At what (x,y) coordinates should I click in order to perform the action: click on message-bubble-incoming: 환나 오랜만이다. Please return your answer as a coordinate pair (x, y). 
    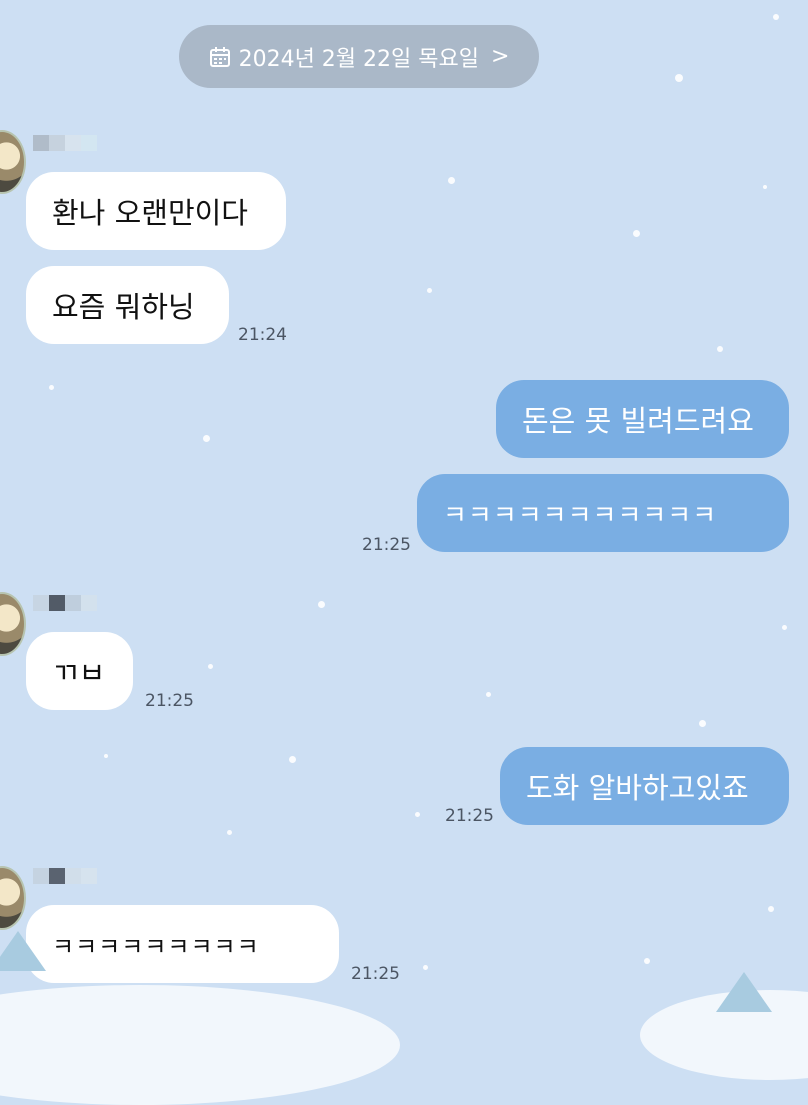
    Looking at the image, I should click on (156, 211).